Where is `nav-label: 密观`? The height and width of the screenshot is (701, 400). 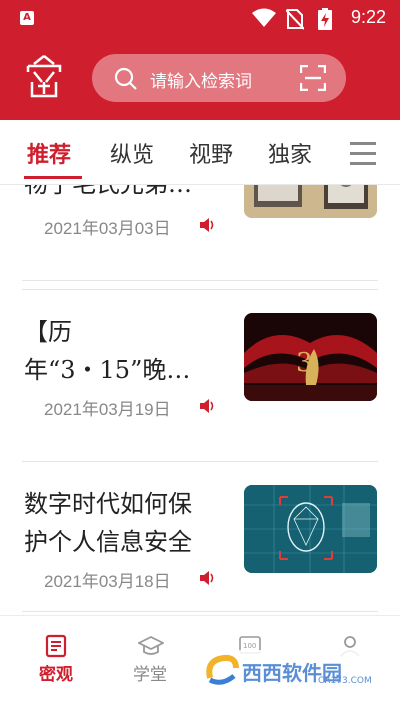
nav-label: 密观 is located at coordinates (56, 675).